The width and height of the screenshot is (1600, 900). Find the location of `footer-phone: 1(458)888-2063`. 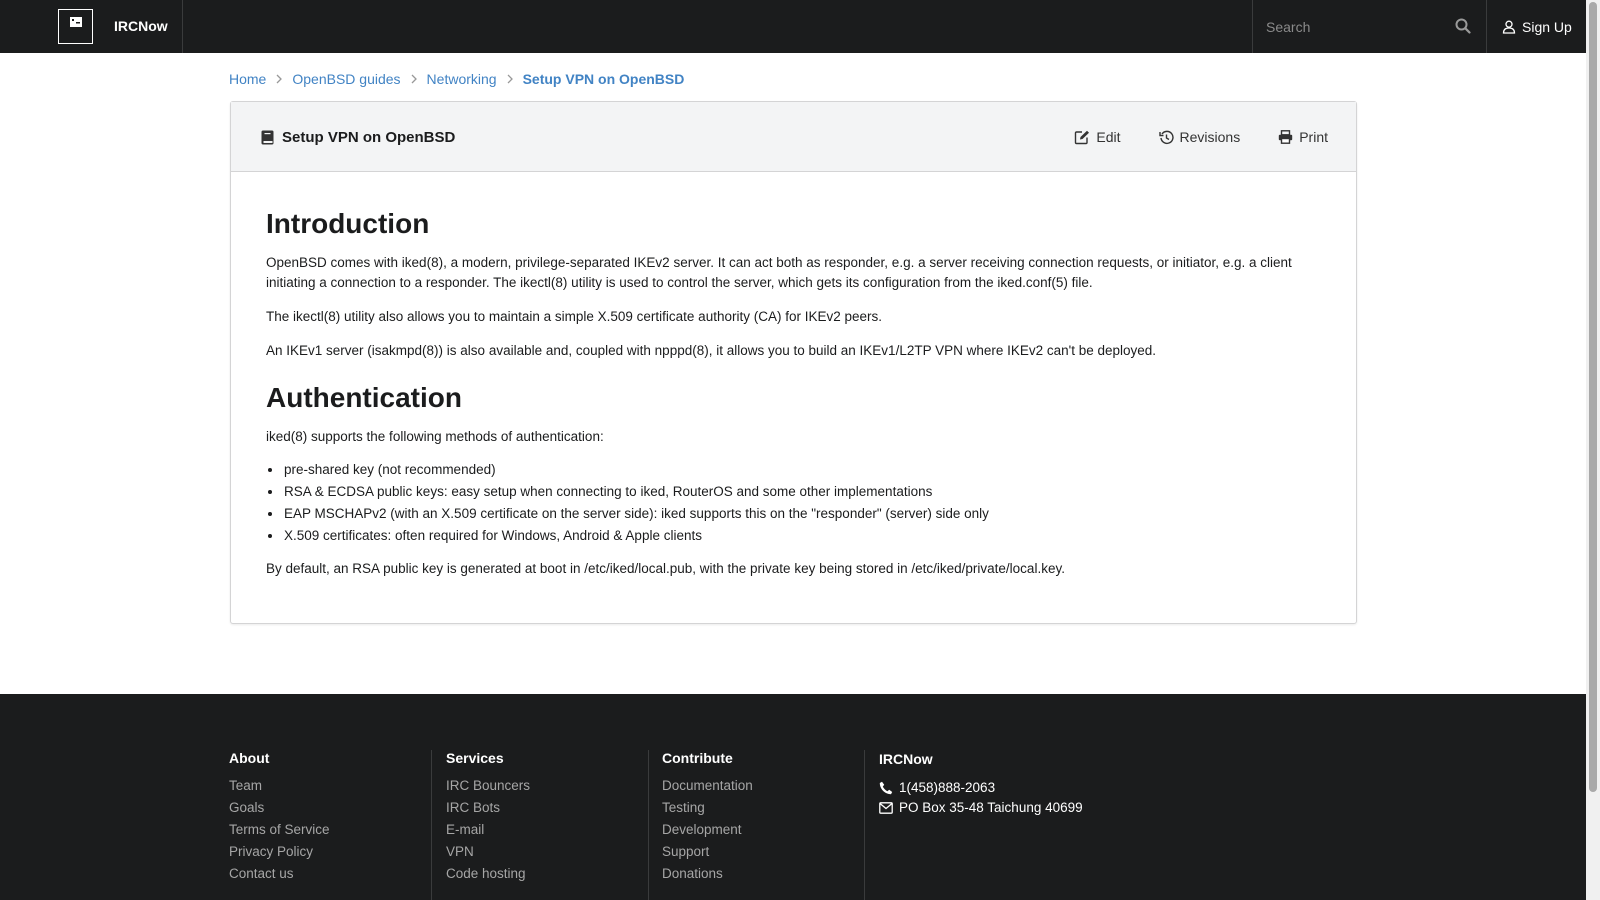

footer-phone: 1(458)888-2063 is located at coordinates (981, 788).